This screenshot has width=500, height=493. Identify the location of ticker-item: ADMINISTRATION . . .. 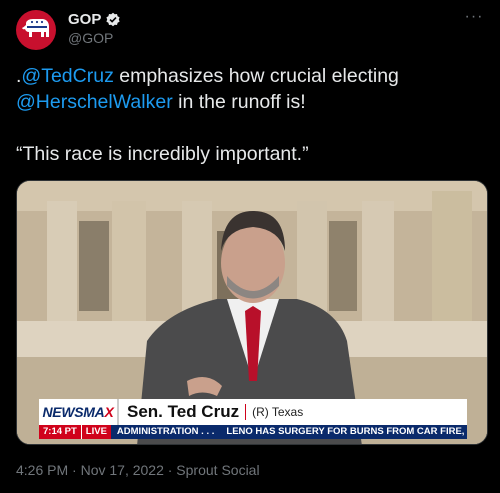
(165, 431).